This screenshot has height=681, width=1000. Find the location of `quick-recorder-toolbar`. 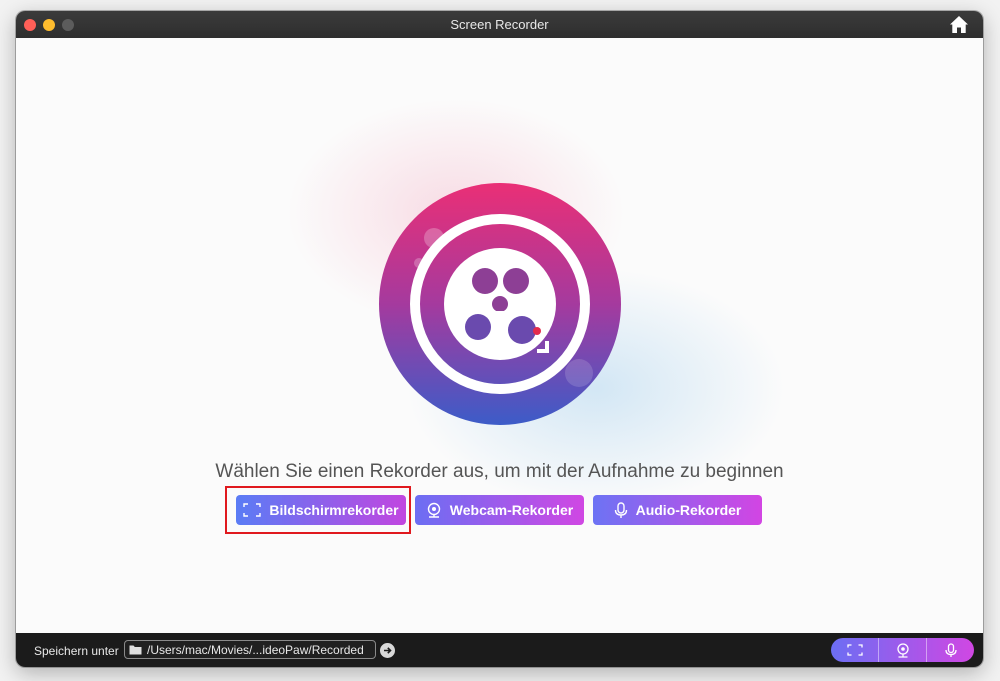

quick-recorder-toolbar is located at coordinates (902, 650).